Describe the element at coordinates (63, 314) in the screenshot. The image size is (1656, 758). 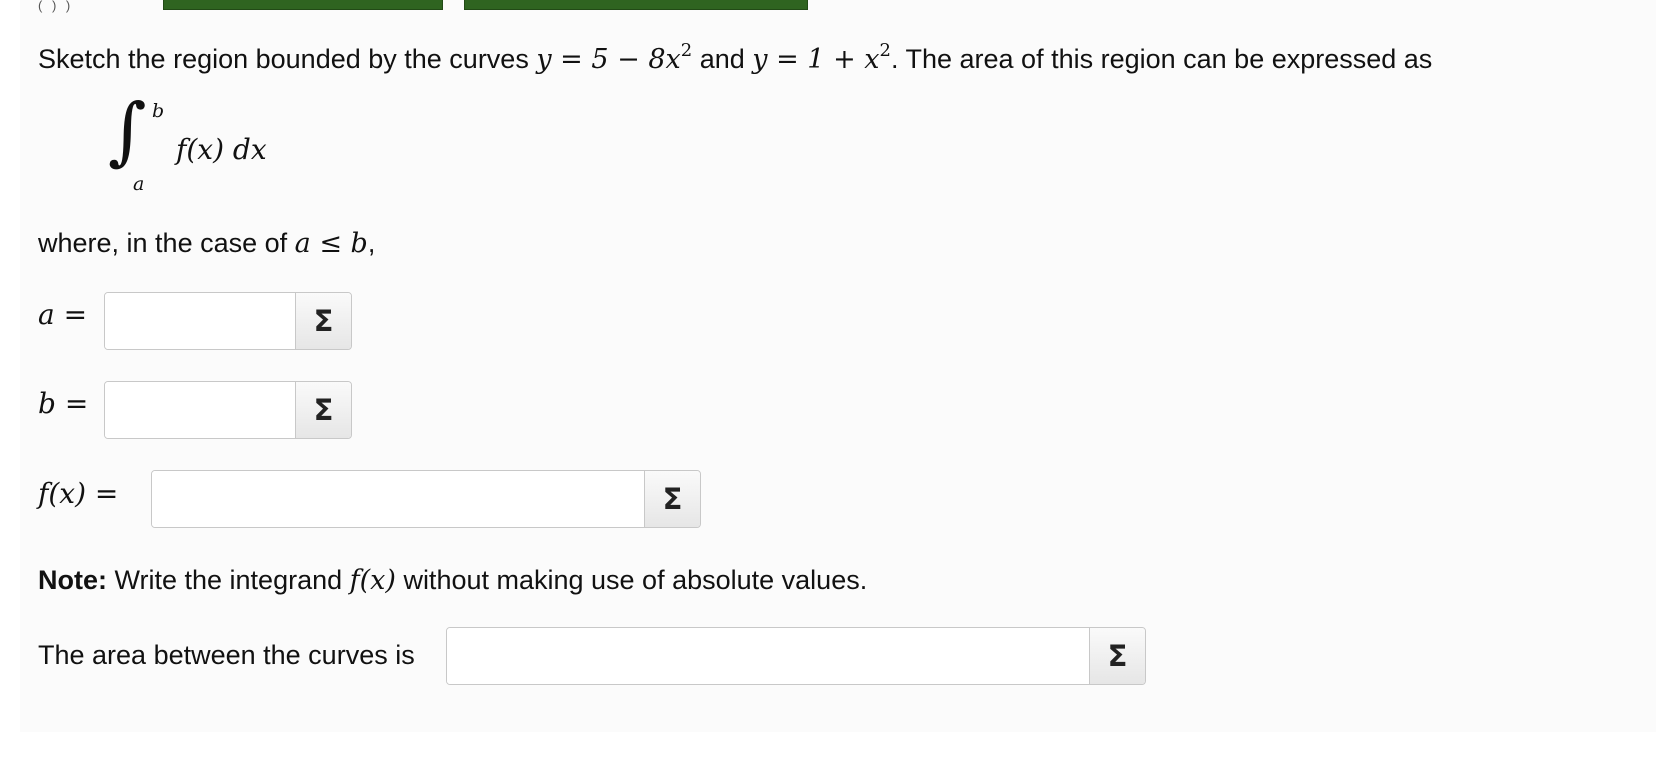
I see `label-a: a =` at that location.